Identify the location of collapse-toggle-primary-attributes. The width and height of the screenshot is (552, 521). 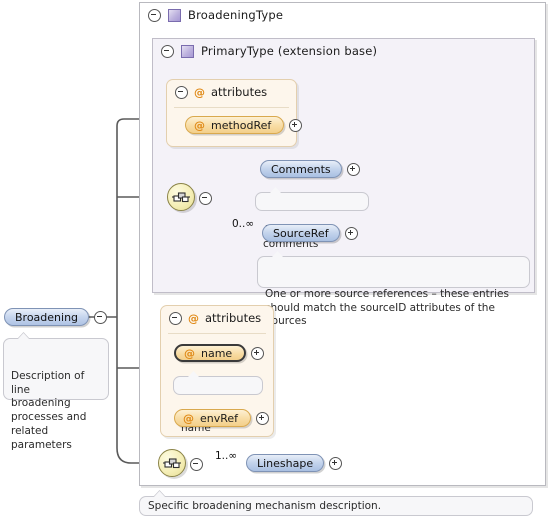
(181, 92).